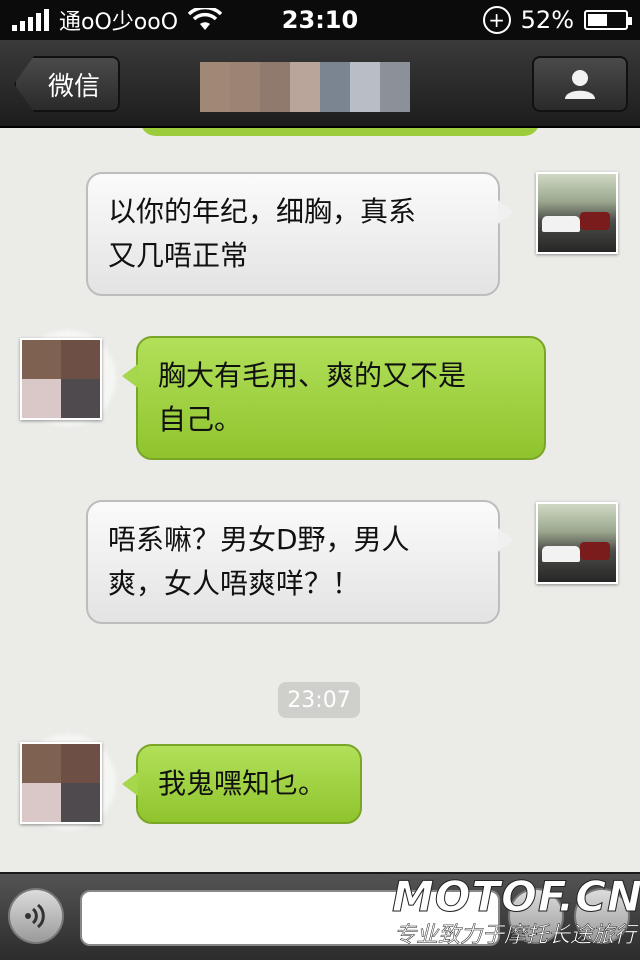 This screenshot has height=960, width=640. What do you see at coordinates (234, 583) in the screenshot?
I see `message-line: 爽，女人唔爽咩？！` at bounding box center [234, 583].